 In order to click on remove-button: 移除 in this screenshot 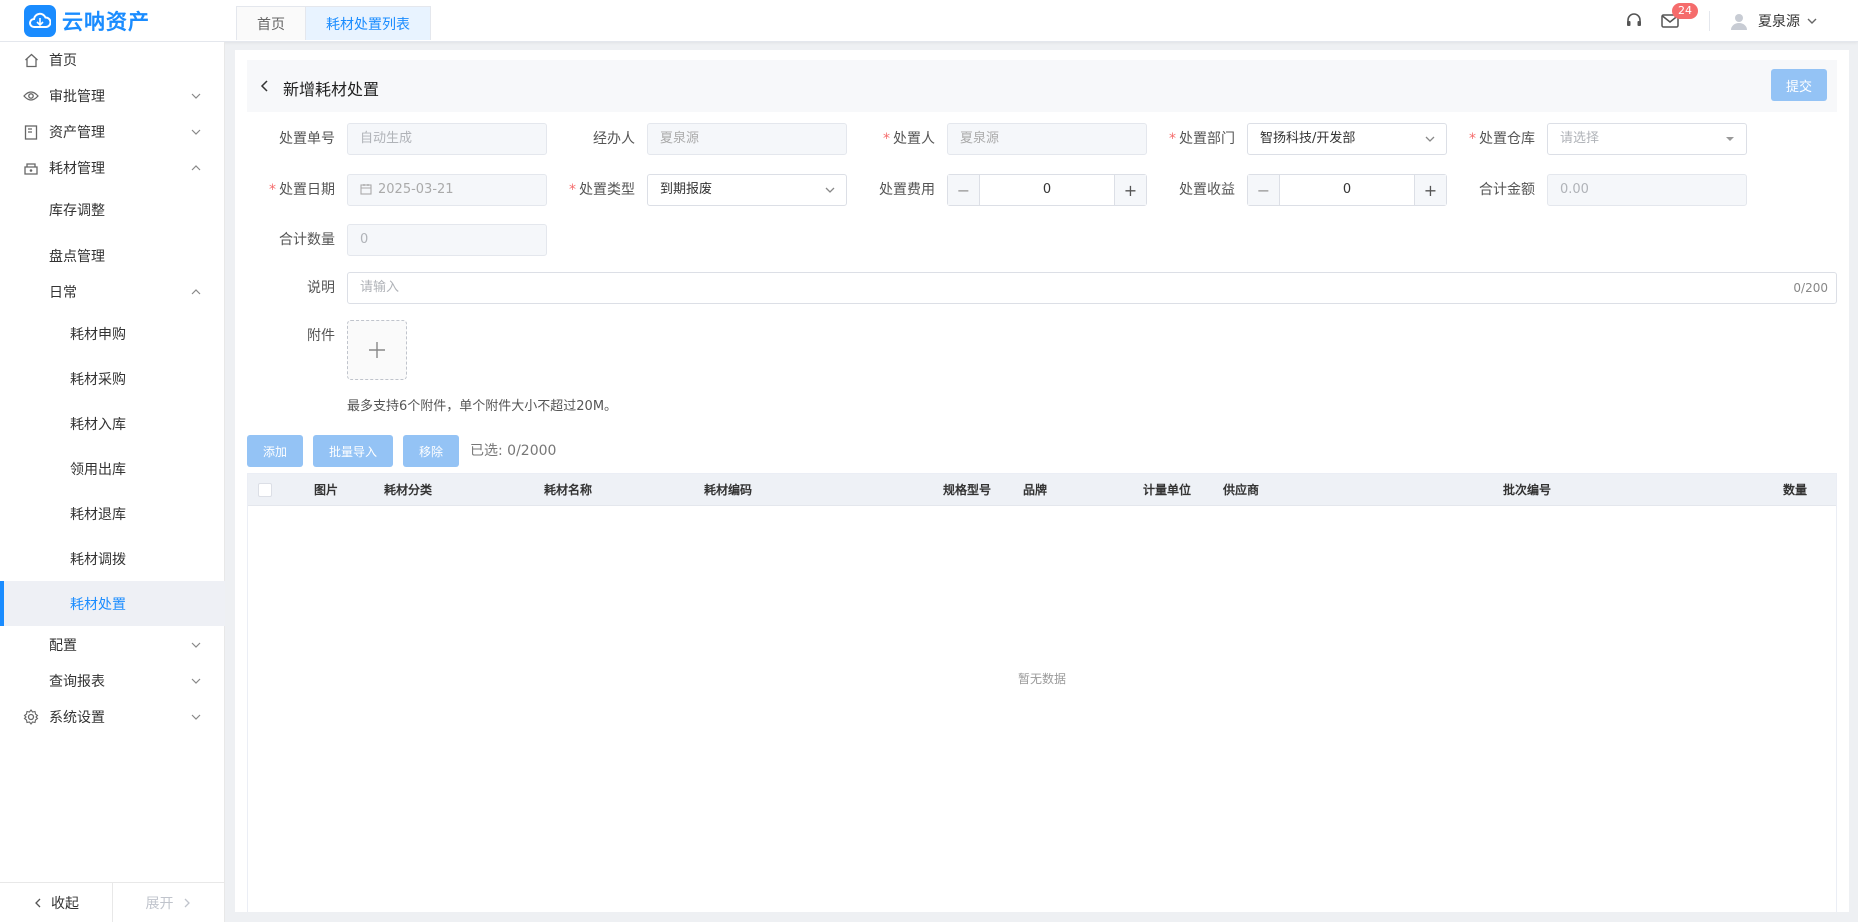, I will do `click(431, 451)`.